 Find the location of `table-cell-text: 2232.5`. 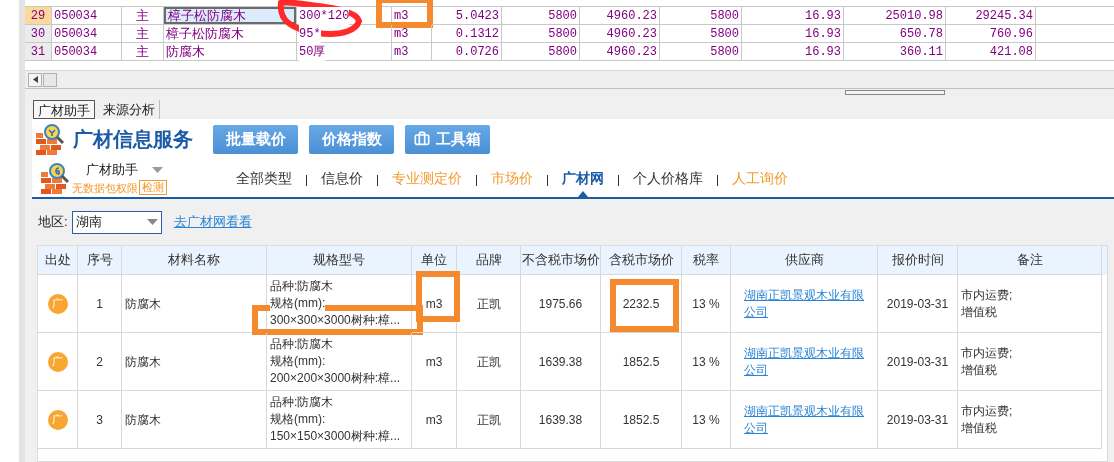

table-cell-text: 2232.5 is located at coordinates (641, 304).